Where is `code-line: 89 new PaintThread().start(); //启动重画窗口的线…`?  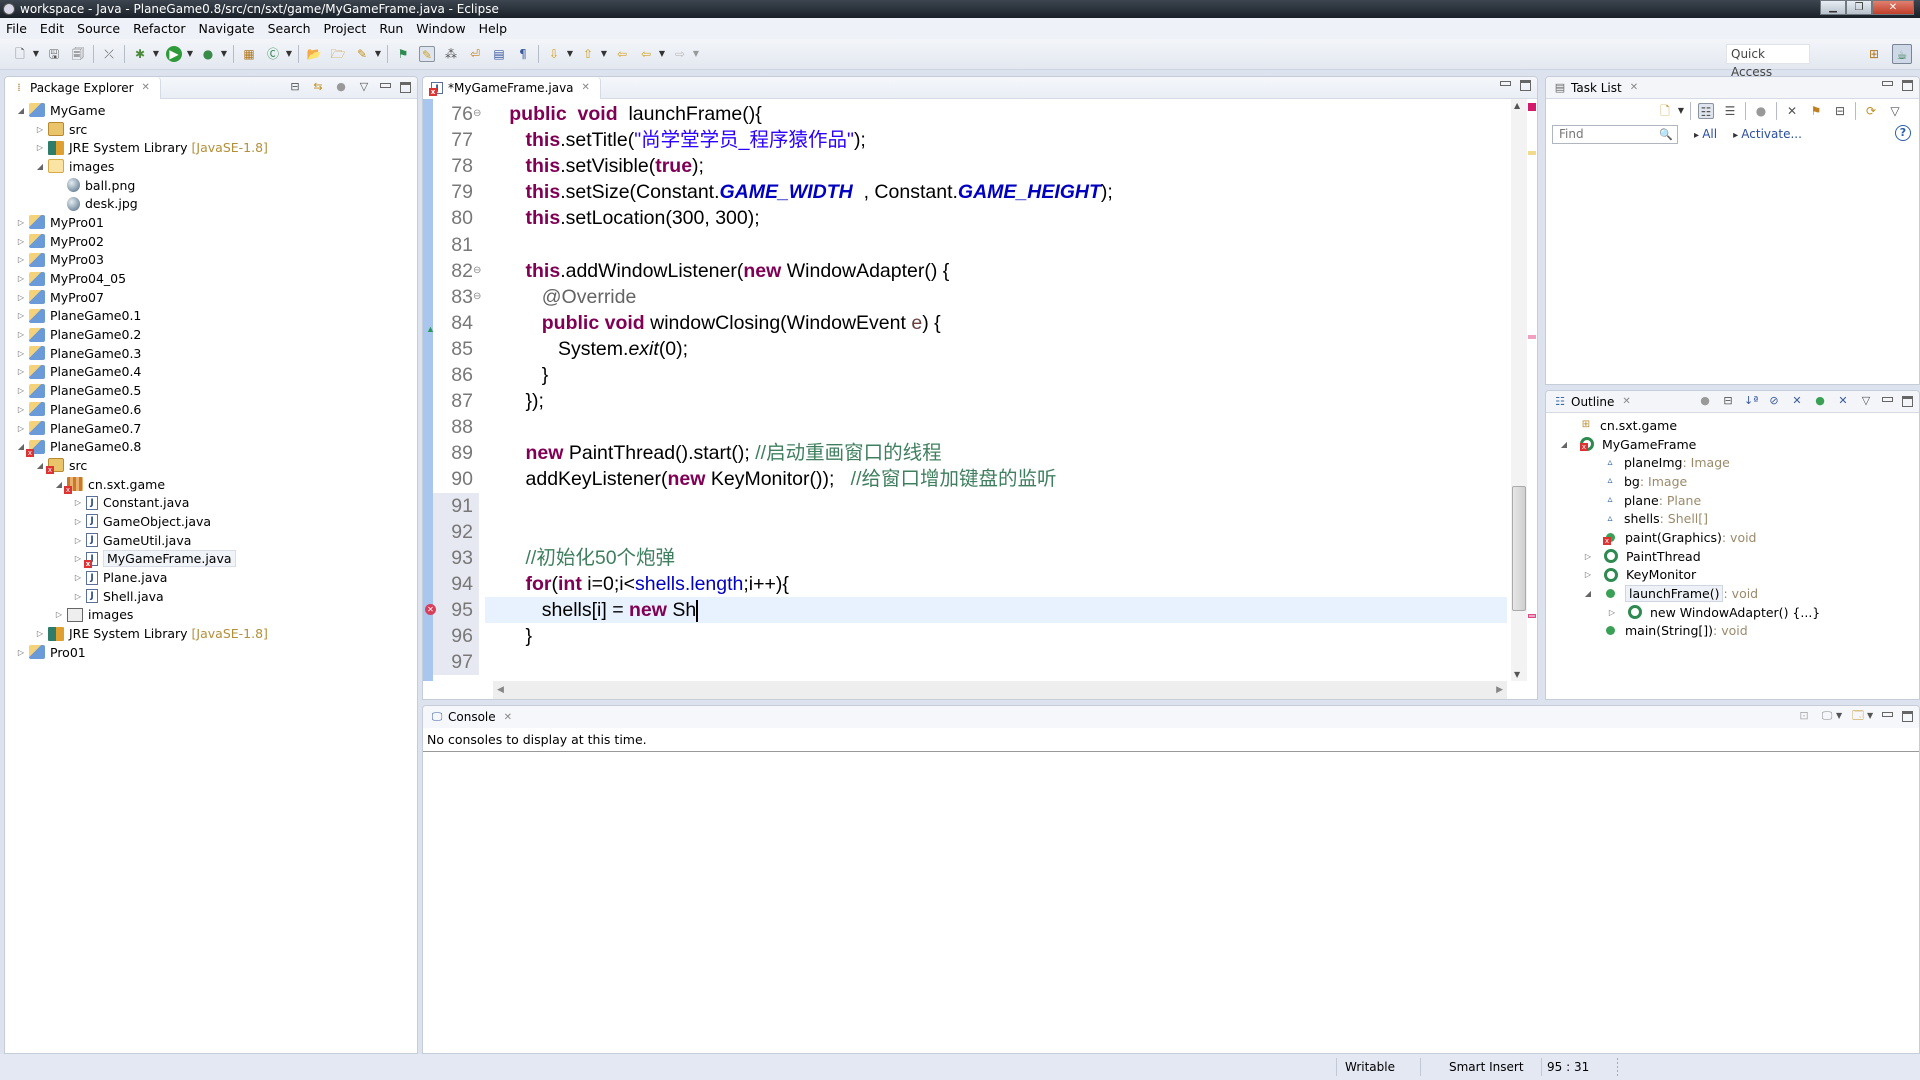 code-line: 89 new PaintThread().start(); //启动重画窗口的线… is located at coordinates (965, 453).